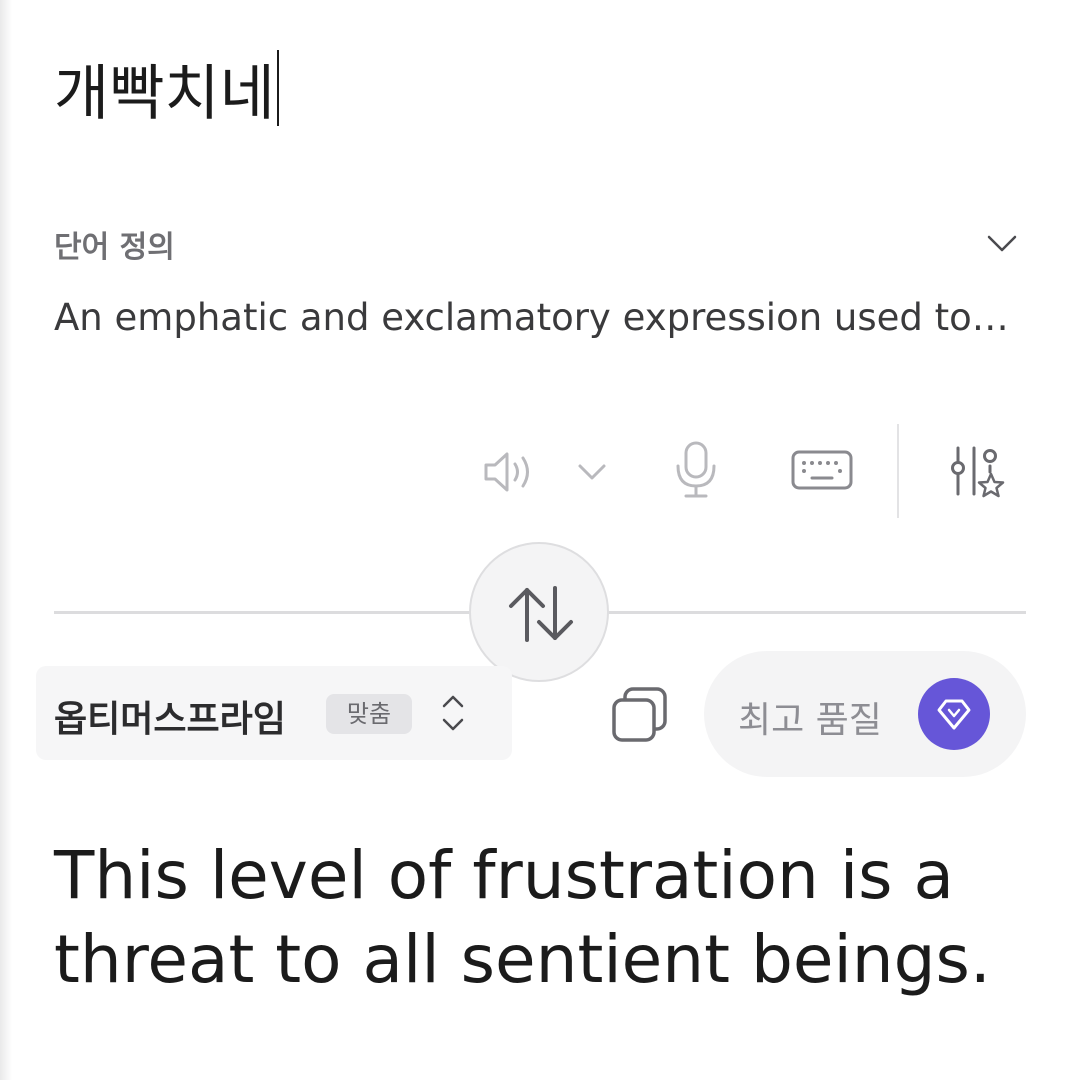  I want to click on text-caret, so click(277, 88).